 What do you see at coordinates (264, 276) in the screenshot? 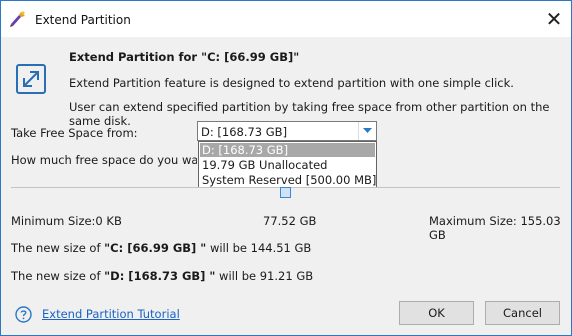
I see `new-size-d-suffix: will be 91.21 GB` at bounding box center [264, 276].